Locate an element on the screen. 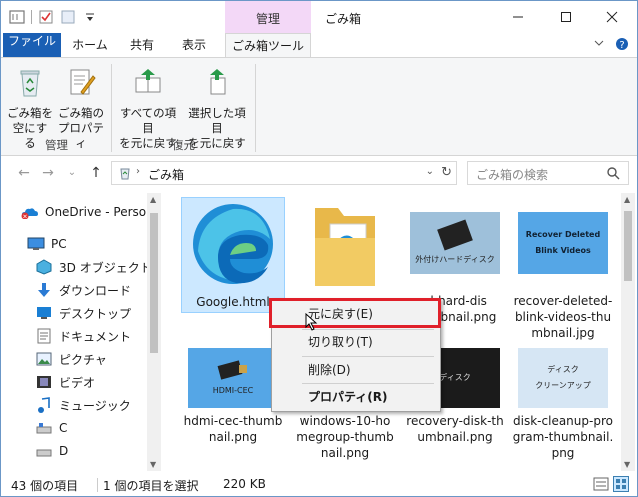  blink-thumbnail: Recover Deleted Blink Videos is located at coordinates (563, 243).